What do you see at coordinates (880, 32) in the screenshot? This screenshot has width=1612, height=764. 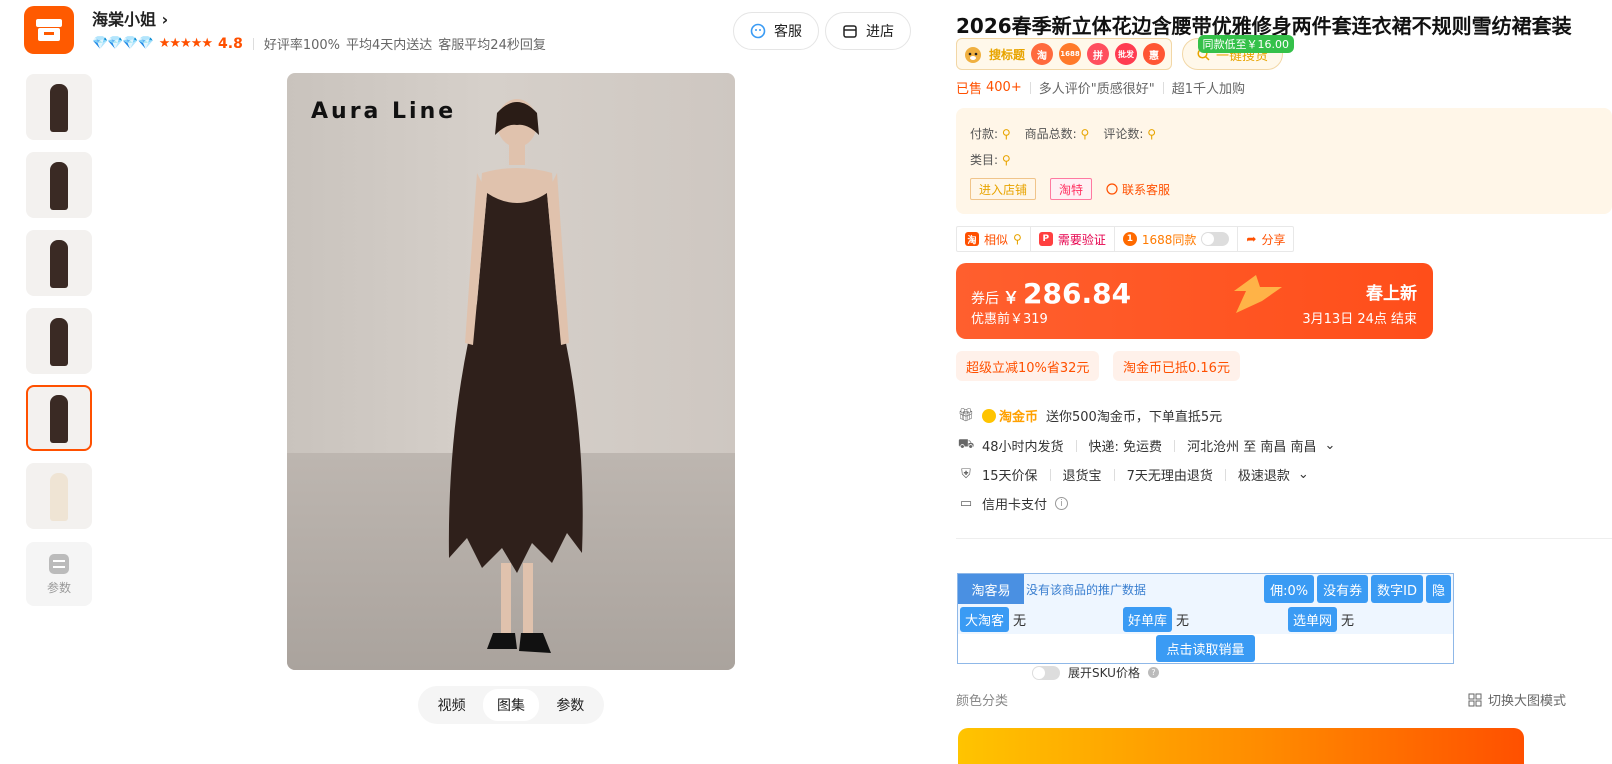 I see `enter-label: 进店` at bounding box center [880, 32].